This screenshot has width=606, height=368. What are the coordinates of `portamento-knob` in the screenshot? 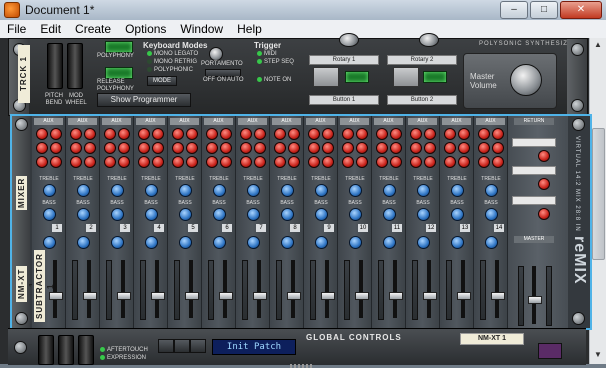 It's located at (216, 54).